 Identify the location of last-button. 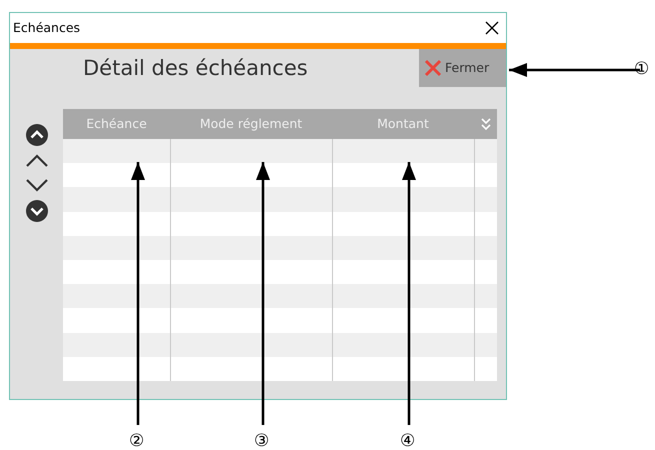
(36, 211).